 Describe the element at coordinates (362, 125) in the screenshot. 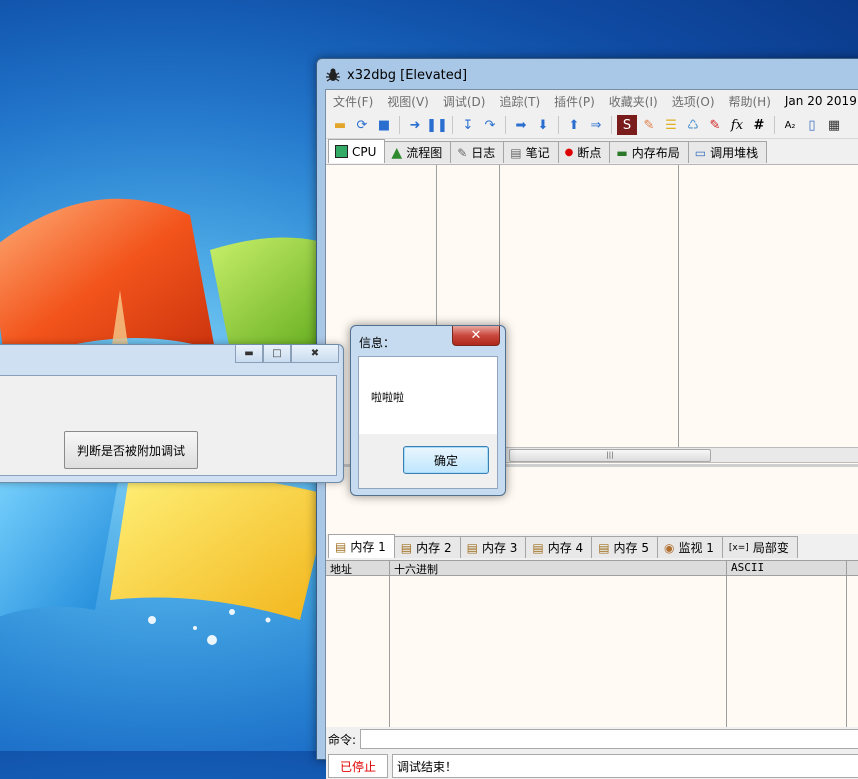

I see `restart-icon: ⟳` at that location.